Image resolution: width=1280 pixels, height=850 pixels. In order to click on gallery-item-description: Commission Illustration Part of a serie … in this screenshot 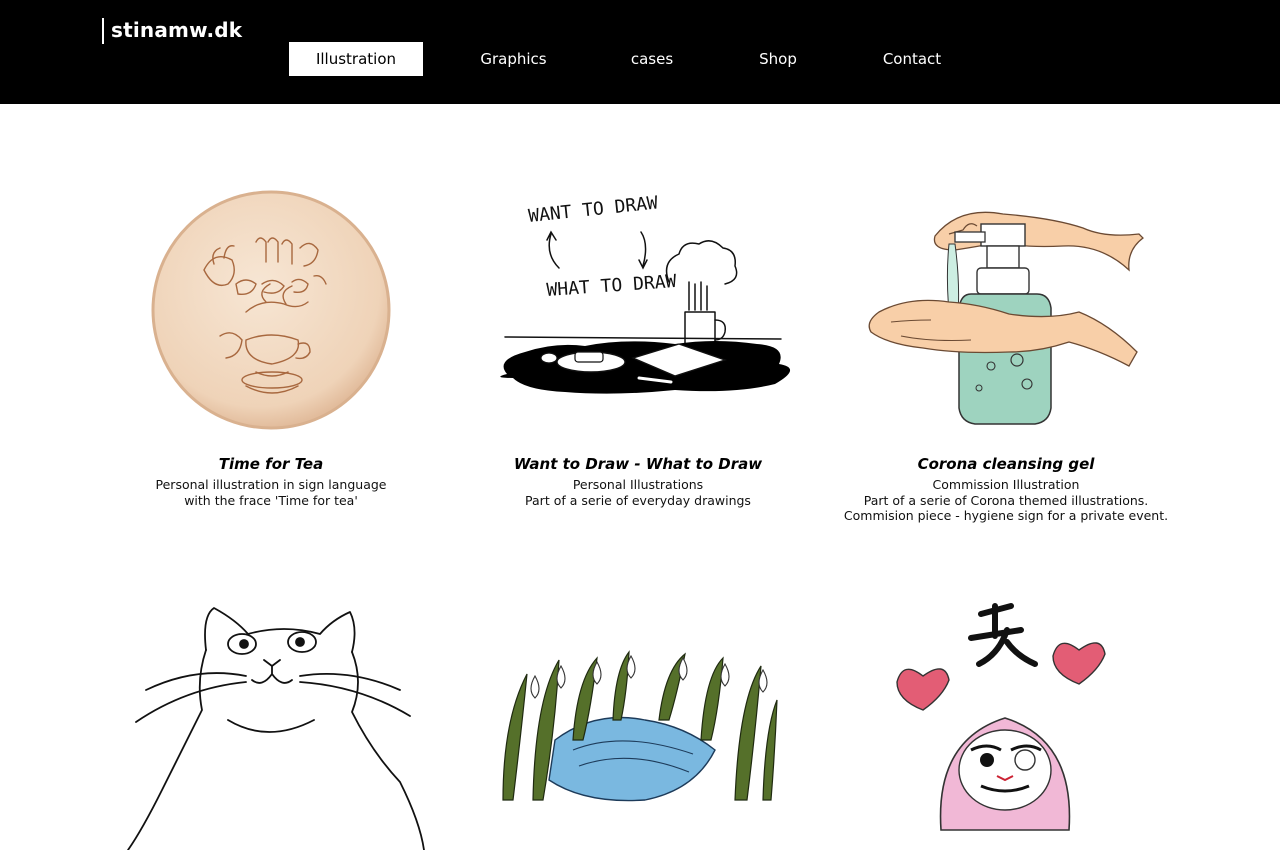, I will do `click(1006, 500)`.